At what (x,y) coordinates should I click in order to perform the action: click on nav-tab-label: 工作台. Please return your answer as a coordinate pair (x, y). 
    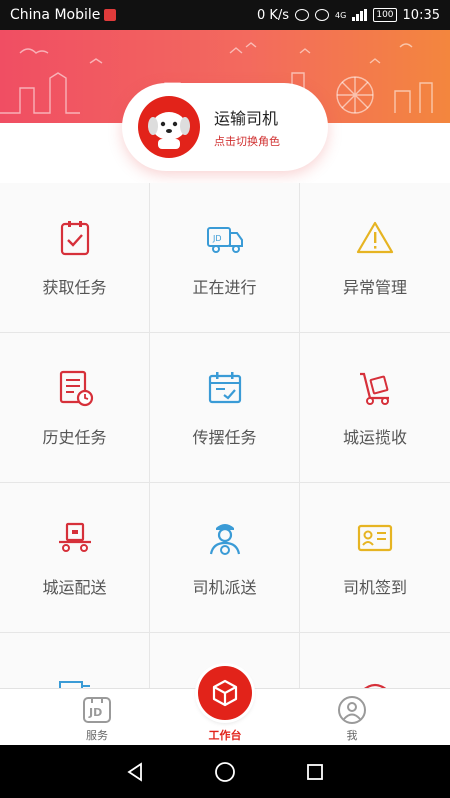
    Looking at the image, I should click on (225, 735).